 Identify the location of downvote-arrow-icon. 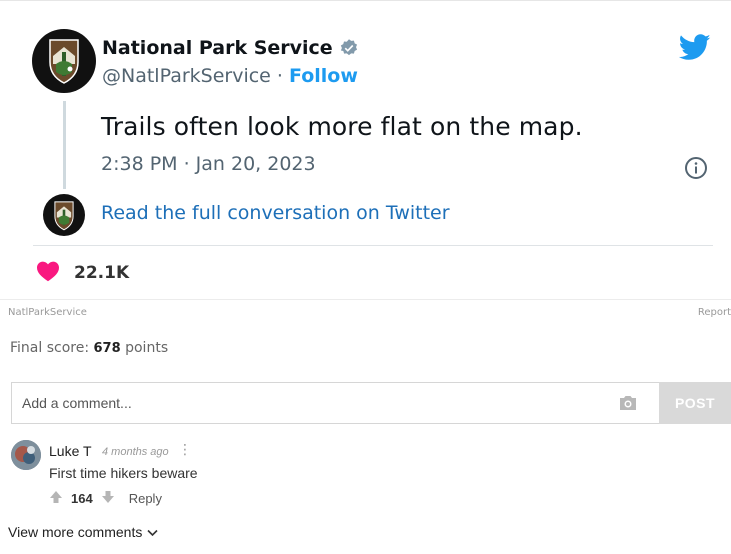
(108, 498).